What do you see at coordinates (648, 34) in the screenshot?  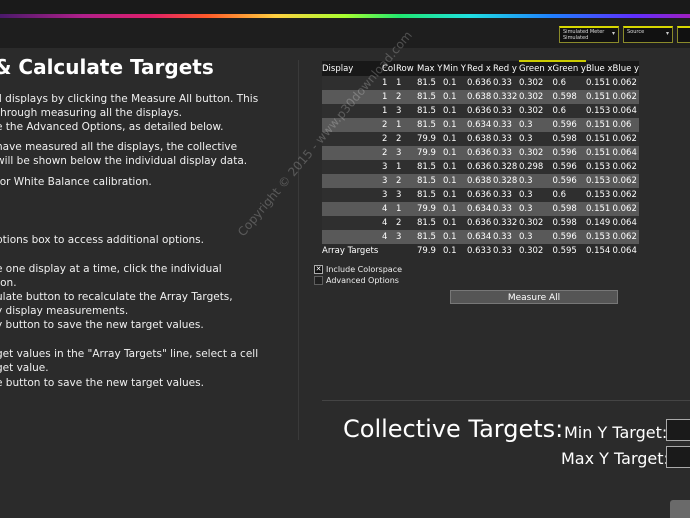 I see `source-dropdown: Source ▾` at bounding box center [648, 34].